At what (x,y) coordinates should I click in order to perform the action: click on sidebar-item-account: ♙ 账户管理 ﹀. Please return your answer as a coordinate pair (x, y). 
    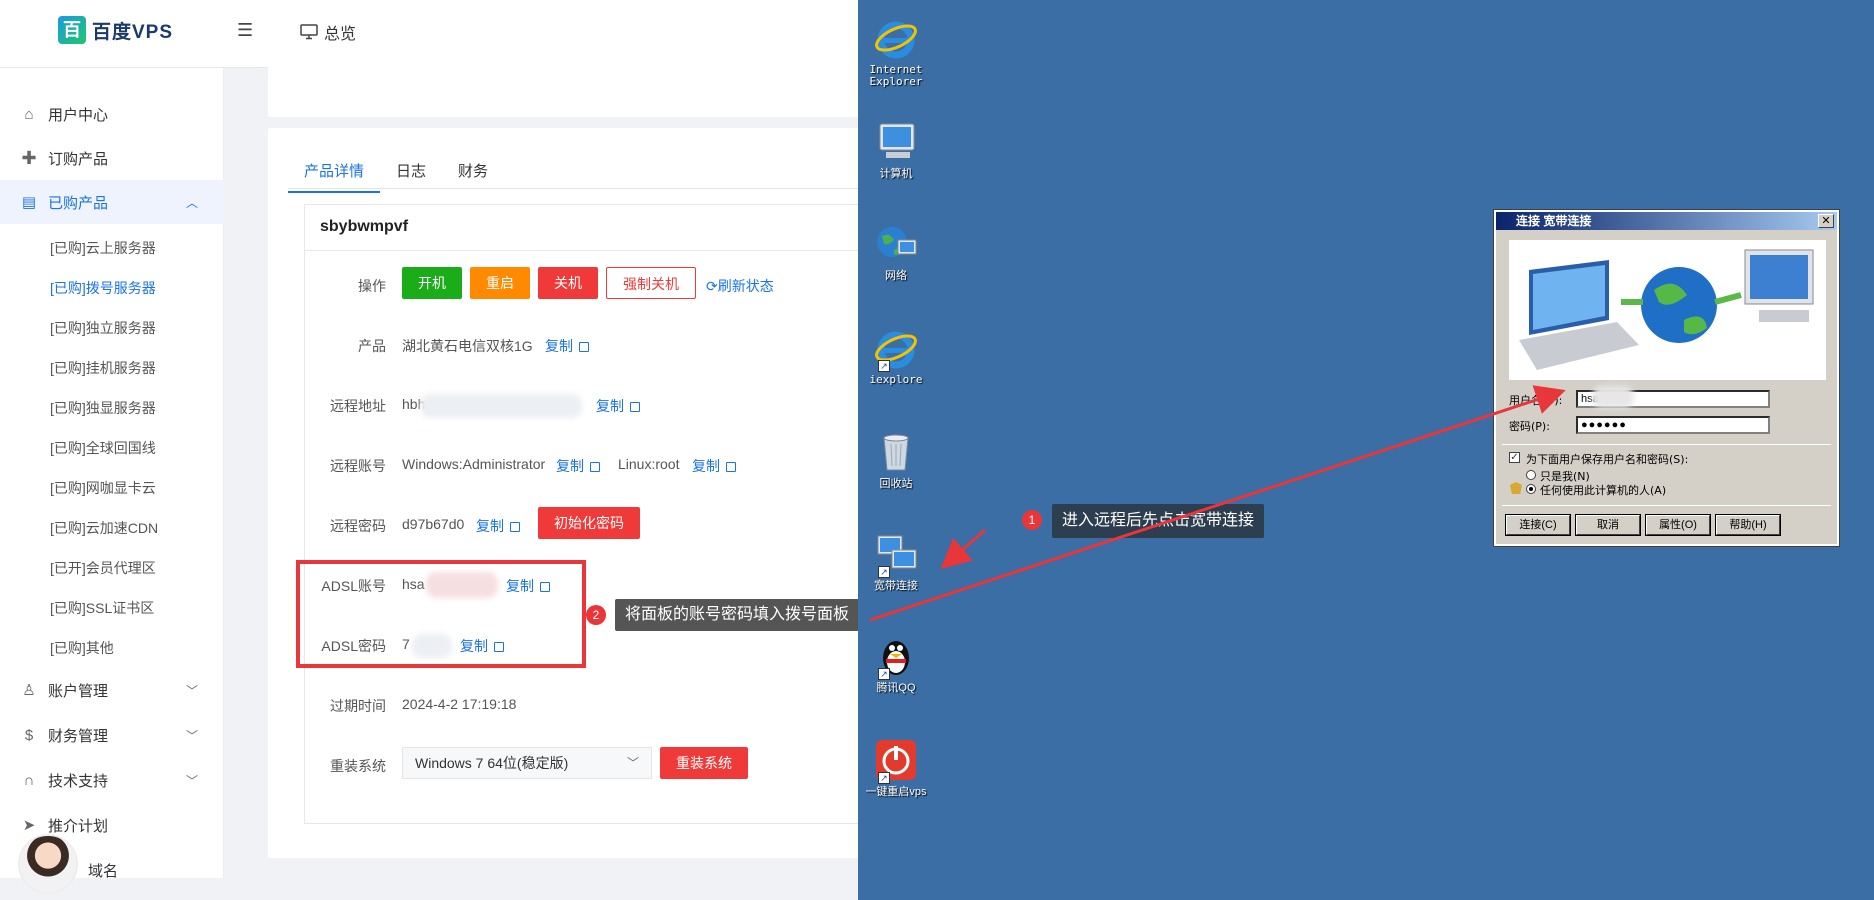
    Looking at the image, I should click on (112, 690).